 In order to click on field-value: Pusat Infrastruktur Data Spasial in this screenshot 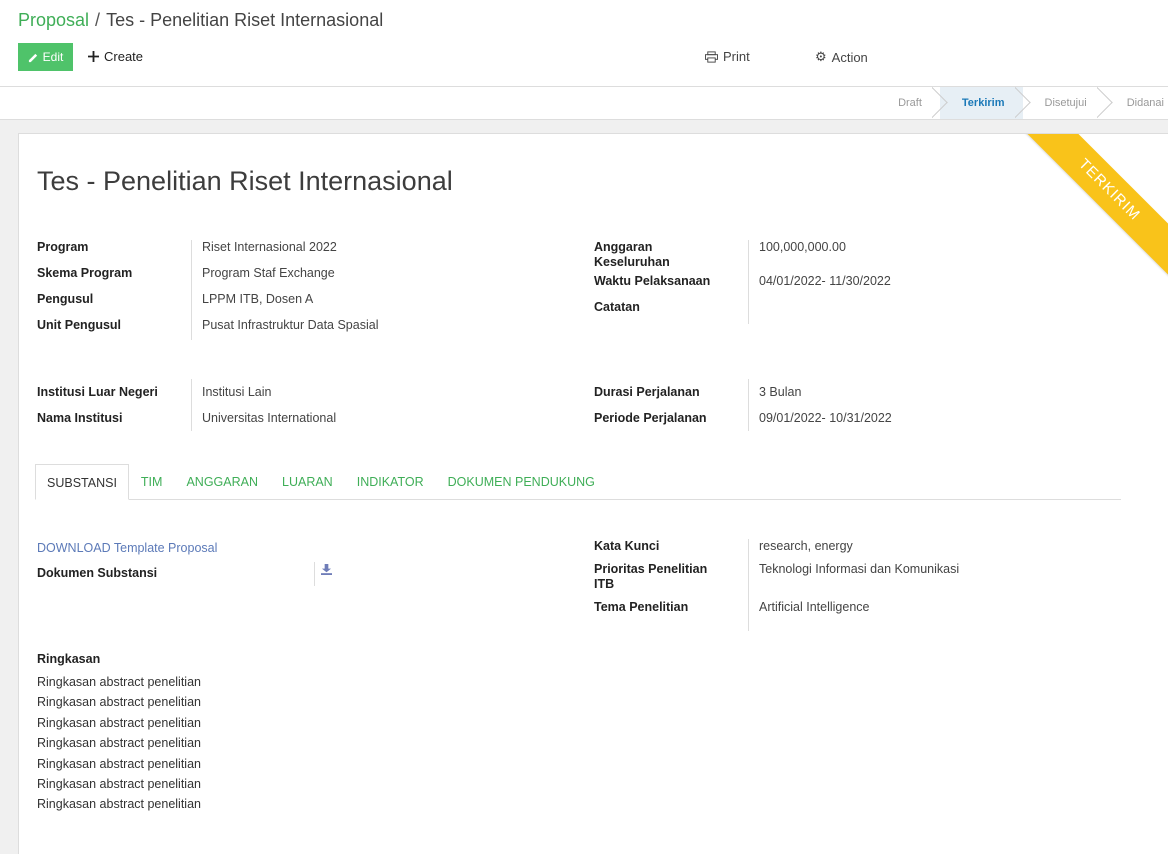, I will do `click(290, 325)`.